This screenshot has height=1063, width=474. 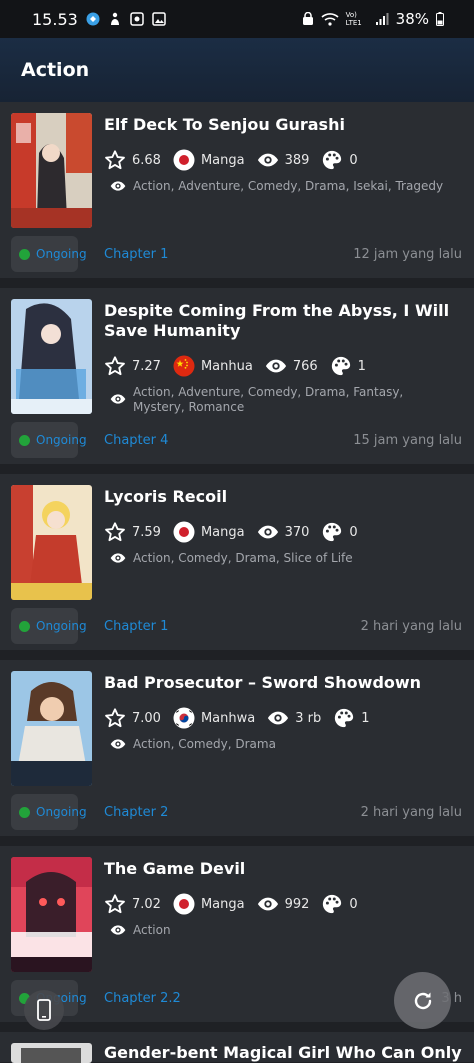 What do you see at coordinates (55, 70) in the screenshot?
I see `page-title: Action` at bounding box center [55, 70].